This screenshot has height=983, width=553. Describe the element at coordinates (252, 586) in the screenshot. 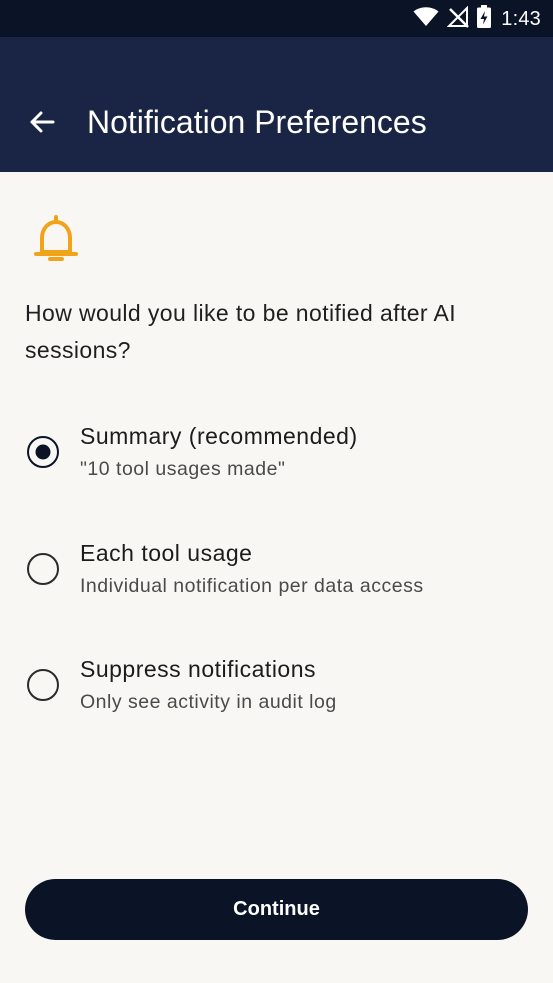

I see `option-subtitle: Individual notification per data access` at that location.